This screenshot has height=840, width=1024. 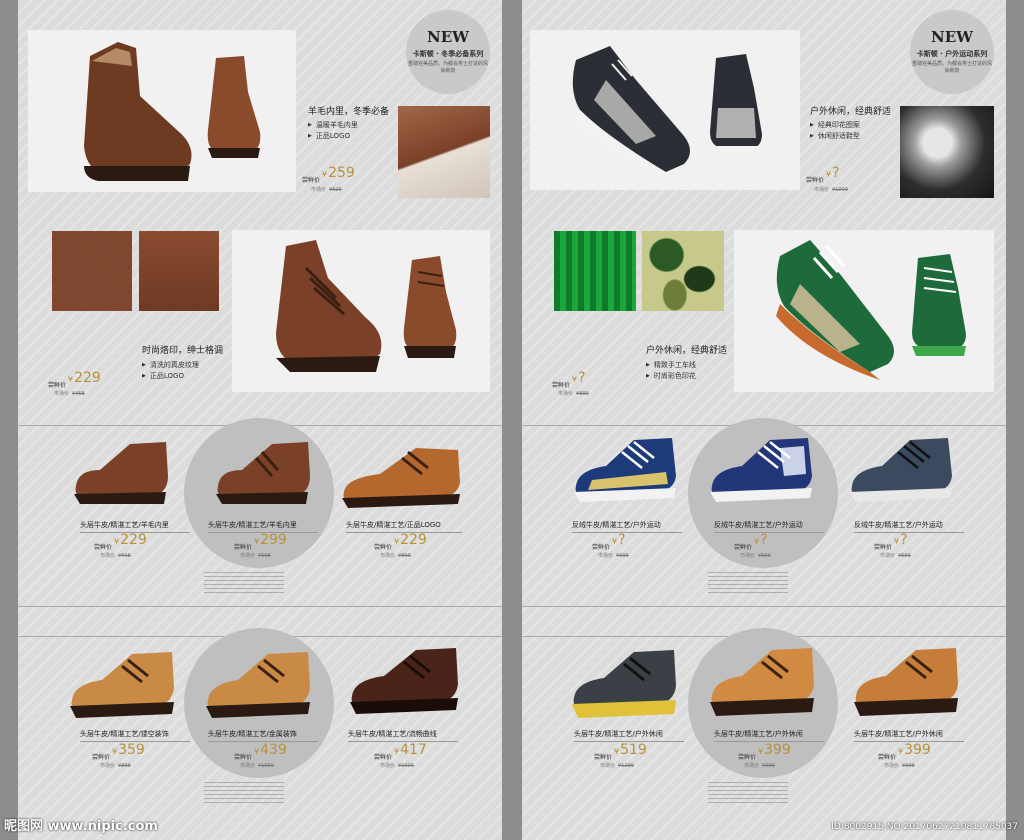 I want to click on hero2-feature: 正品LOGO, so click(x=163, y=376).